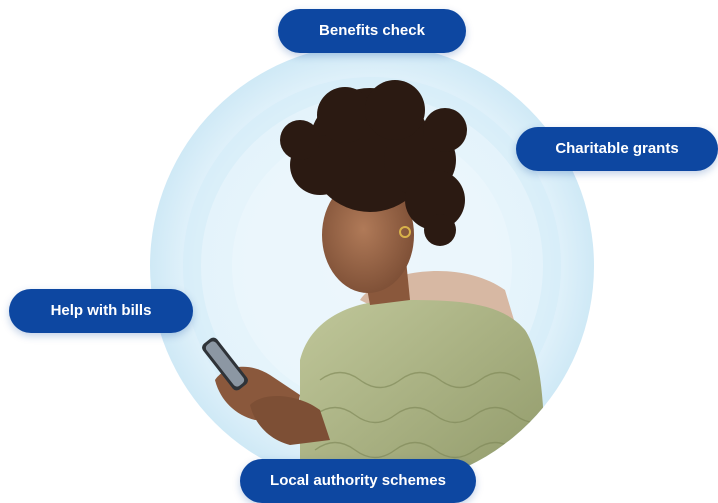 The image size is (718, 503). I want to click on local-authority-schemes-button: Local authority schemes, so click(358, 481).